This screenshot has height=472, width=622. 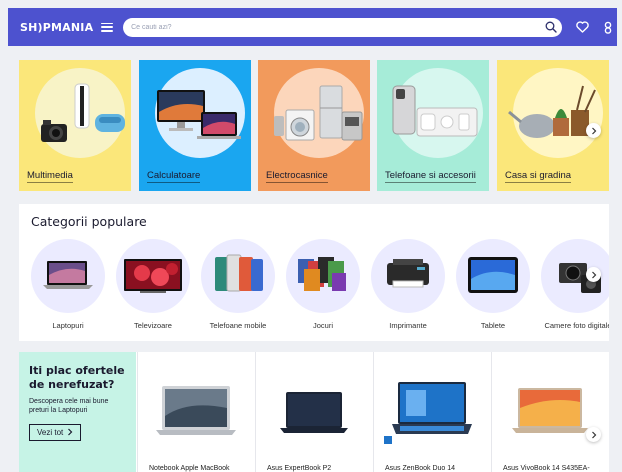 I want to click on category-tile-multimedia: Multimedia, so click(x=75, y=125).